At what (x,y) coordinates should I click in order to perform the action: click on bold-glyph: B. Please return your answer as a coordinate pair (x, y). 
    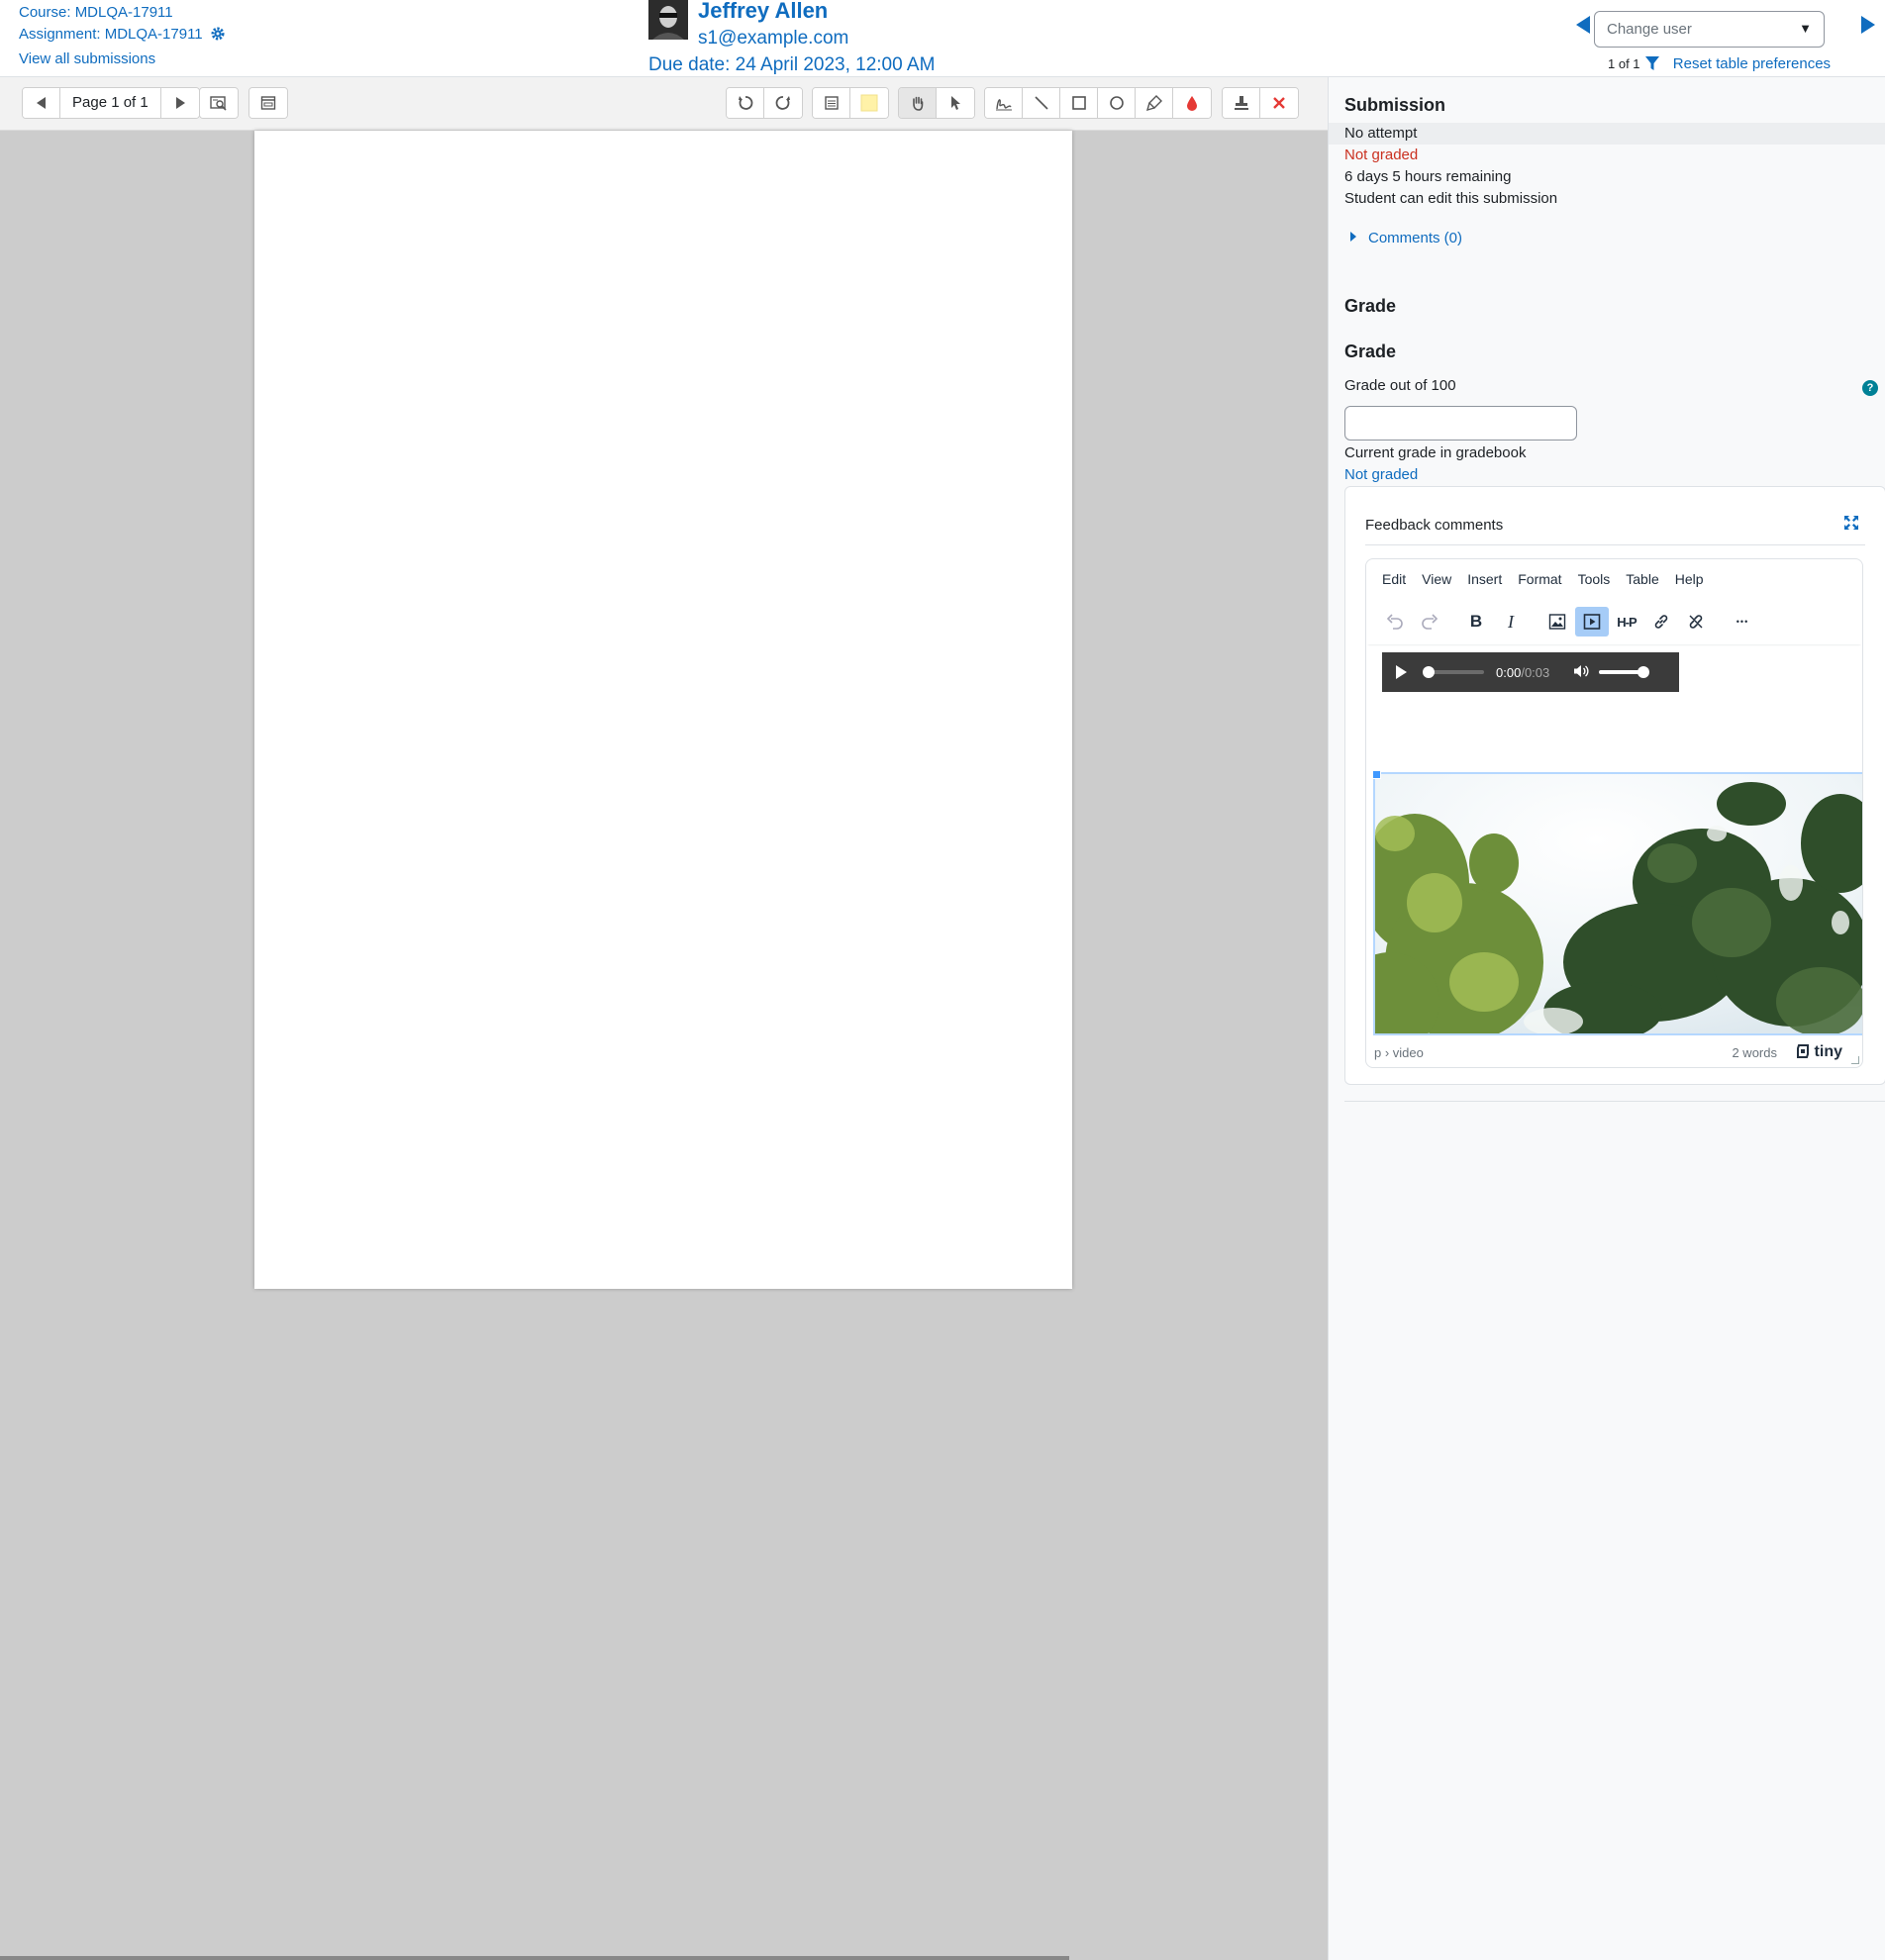
    Looking at the image, I should click on (1476, 621).